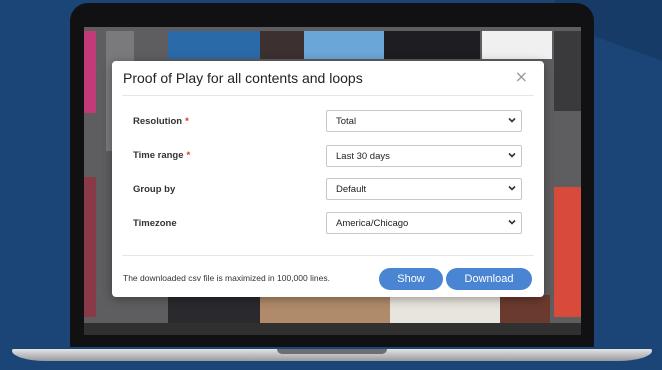 The width and height of the screenshot is (662, 370). What do you see at coordinates (243, 78) in the screenshot?
I see `dialog-title: Proof of Play for all contents and loops` at bounding box center [243, 78].